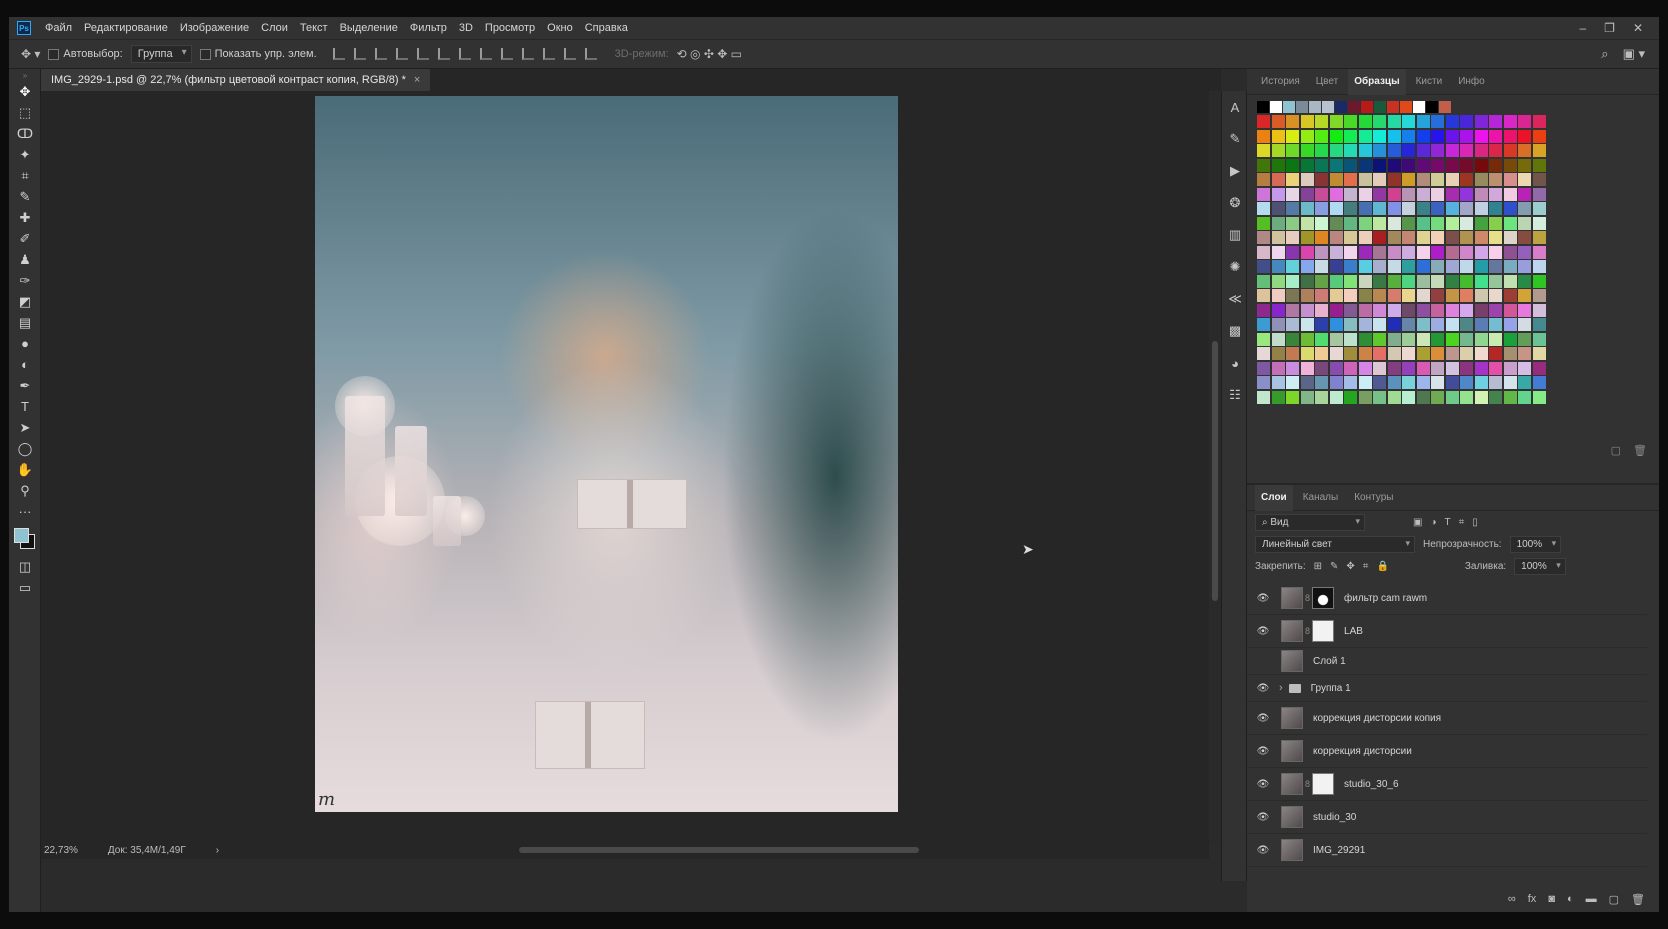  I want to click on menu-layers: Слои, so click(274, 28).